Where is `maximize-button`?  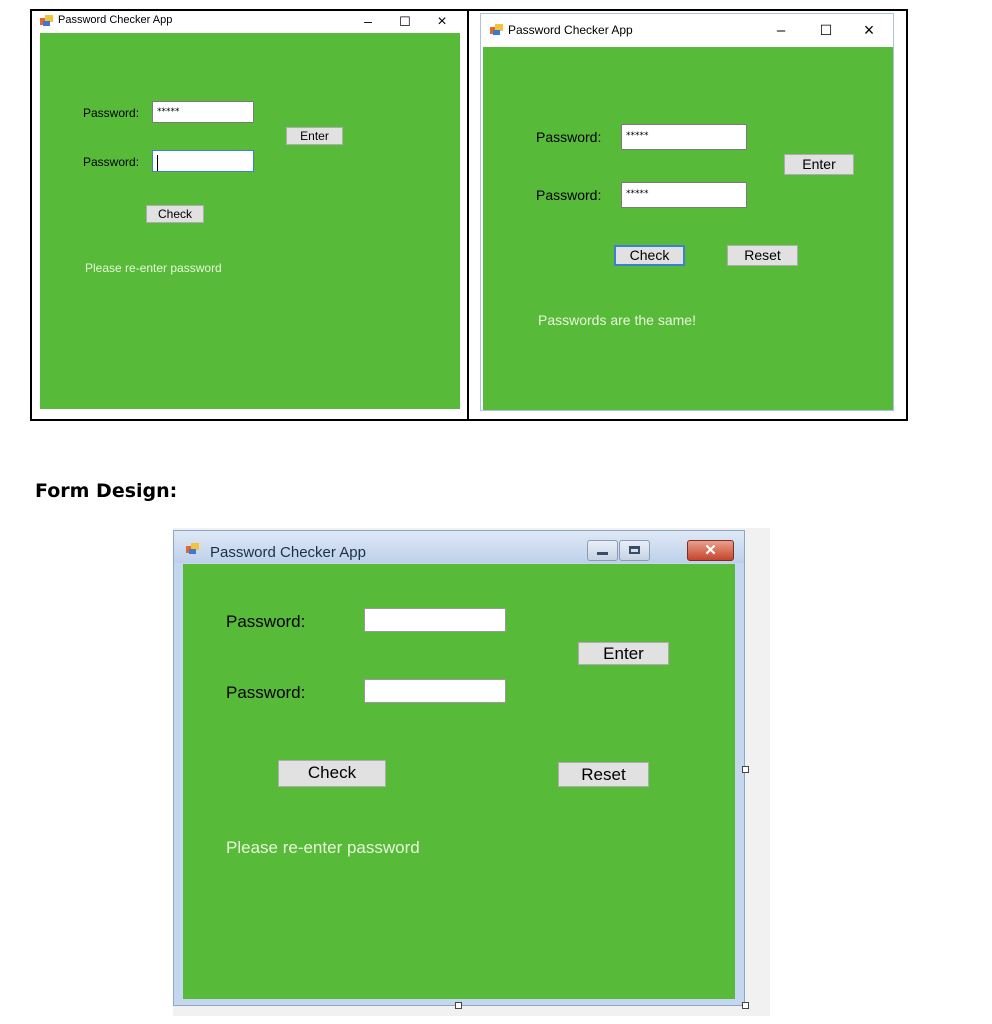
maximize-button is located at coordinates (634, 550).